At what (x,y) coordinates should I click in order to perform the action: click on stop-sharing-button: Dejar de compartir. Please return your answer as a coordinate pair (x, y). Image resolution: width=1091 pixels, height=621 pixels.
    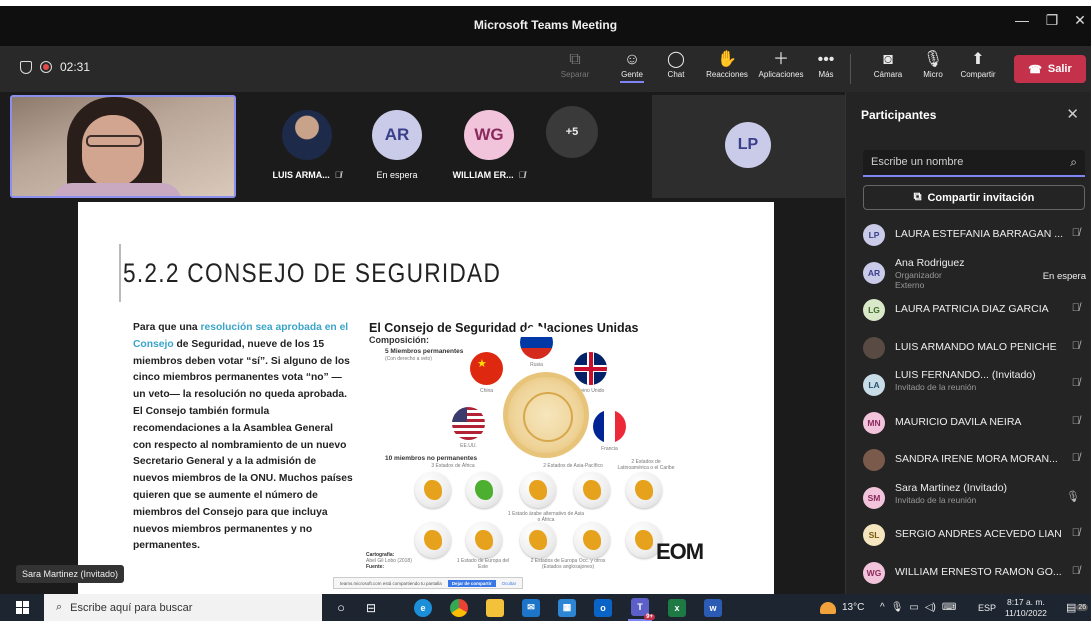
    Looking at the image, I should click on (471, 583).